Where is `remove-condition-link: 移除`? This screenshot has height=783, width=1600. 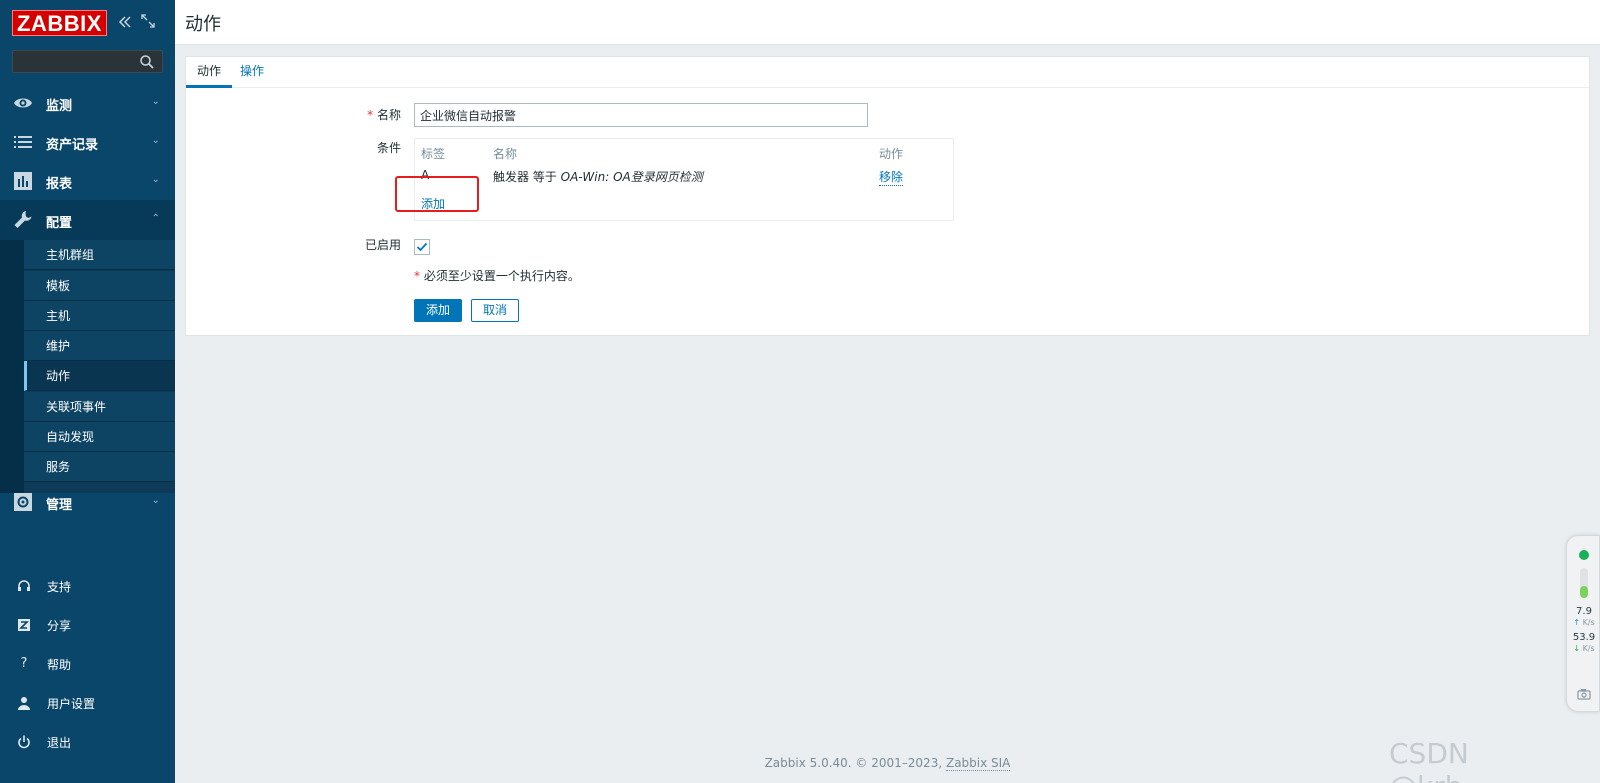 remove-condition-link: 移除 is located at coordinates (891, 177).